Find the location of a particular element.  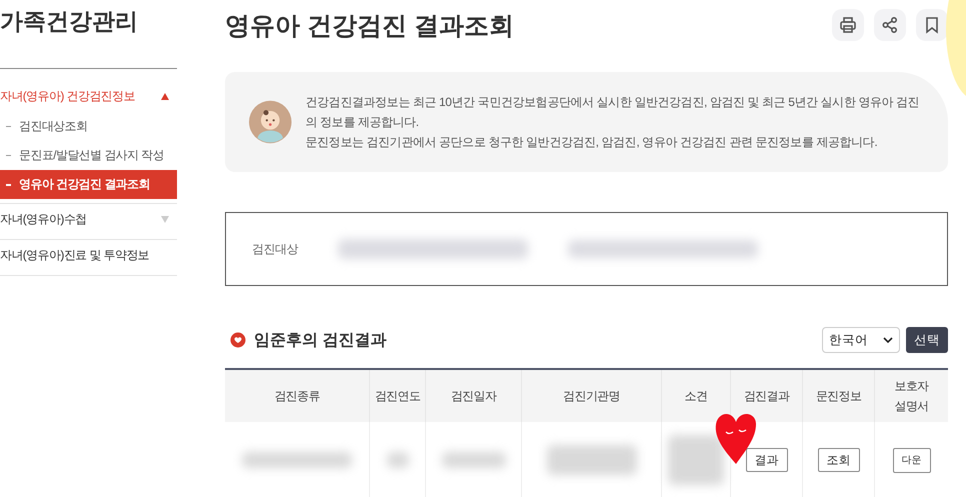

sidebar-submenu-item: 검진대상조회 is located at coordinates (88, 126).